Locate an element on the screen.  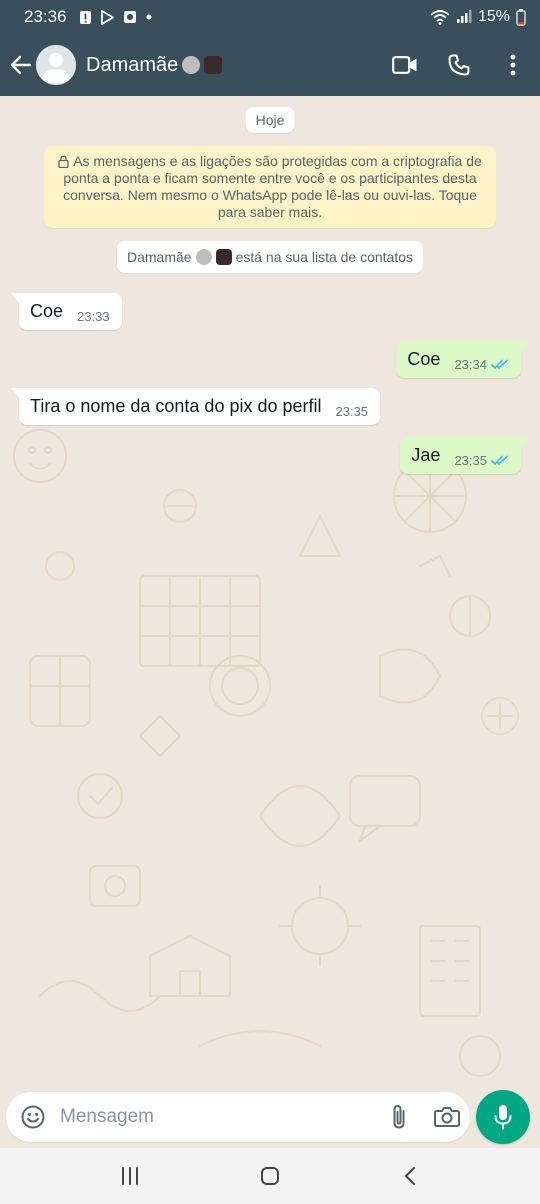
more-options-button is located at coordinates (513, 65).